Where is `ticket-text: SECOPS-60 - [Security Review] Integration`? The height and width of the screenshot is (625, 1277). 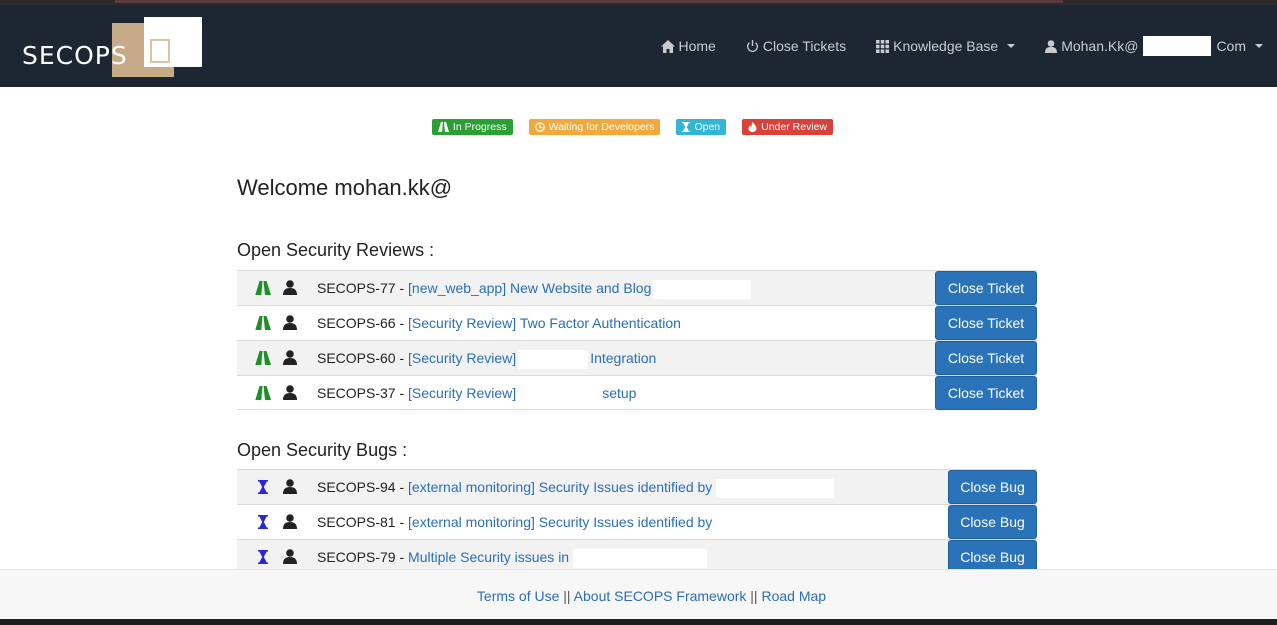
ticket-text: SECOPS-60 - [Security Review] Integration is located at coordinates (486, 359).